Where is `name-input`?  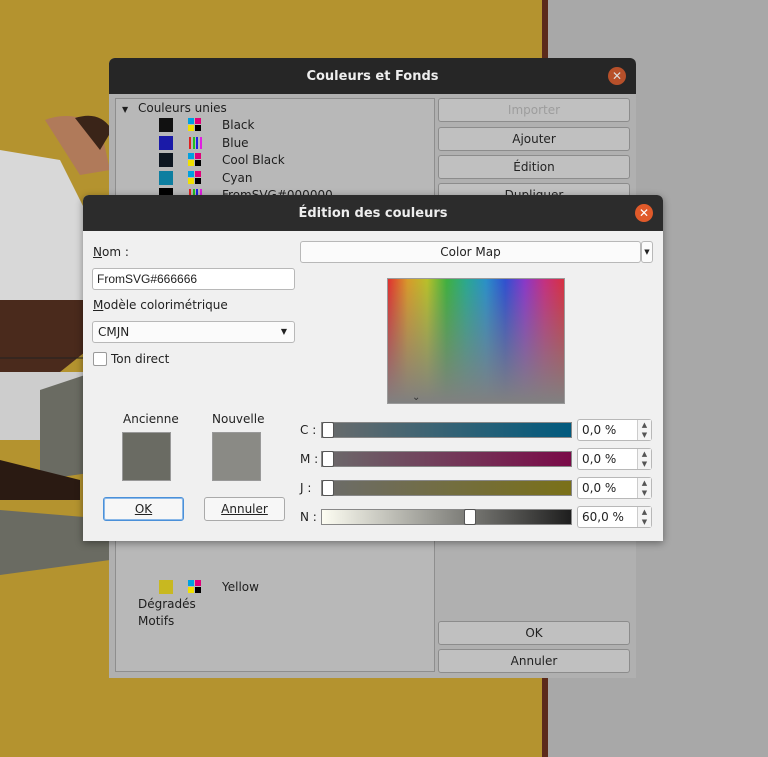
name-input is located at coordinates (193, 279).